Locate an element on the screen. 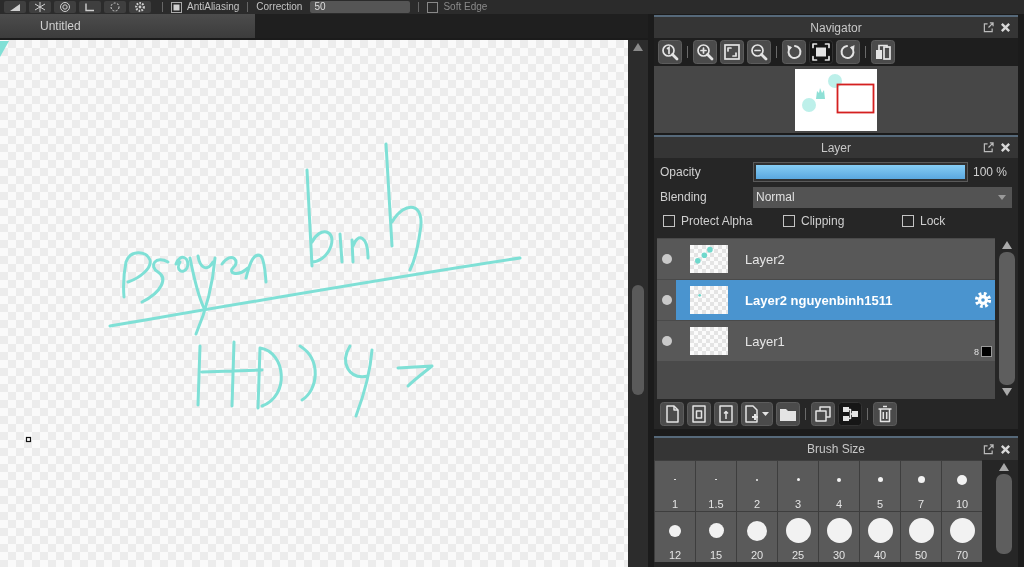 This screenshot has height=567, width=1024. brush-size-button: 1.5 is located at coordinates (716, 486).